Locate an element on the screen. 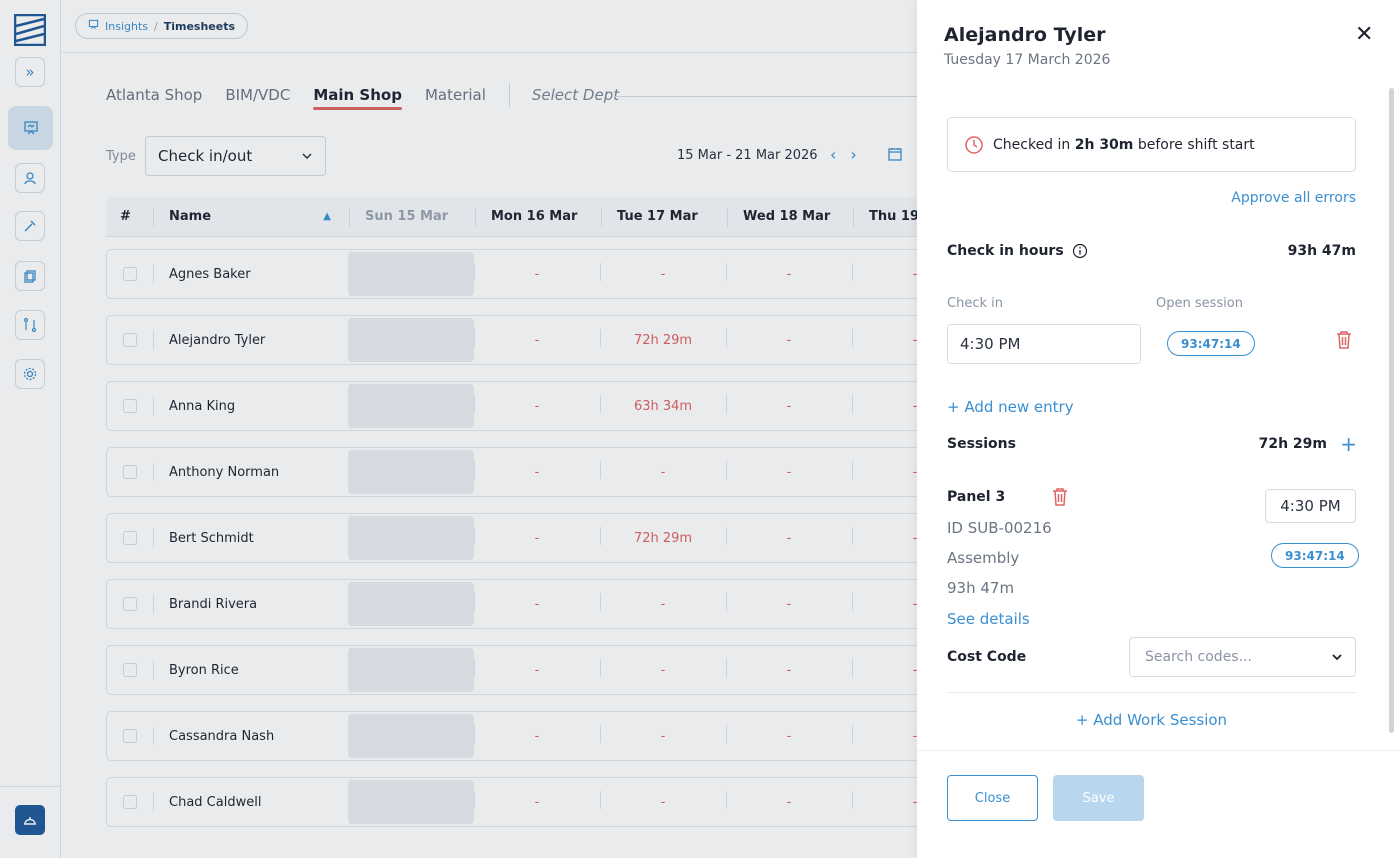 This screenshot has width=1400, height=858. info-icon is located at coordinates (1080, 251).